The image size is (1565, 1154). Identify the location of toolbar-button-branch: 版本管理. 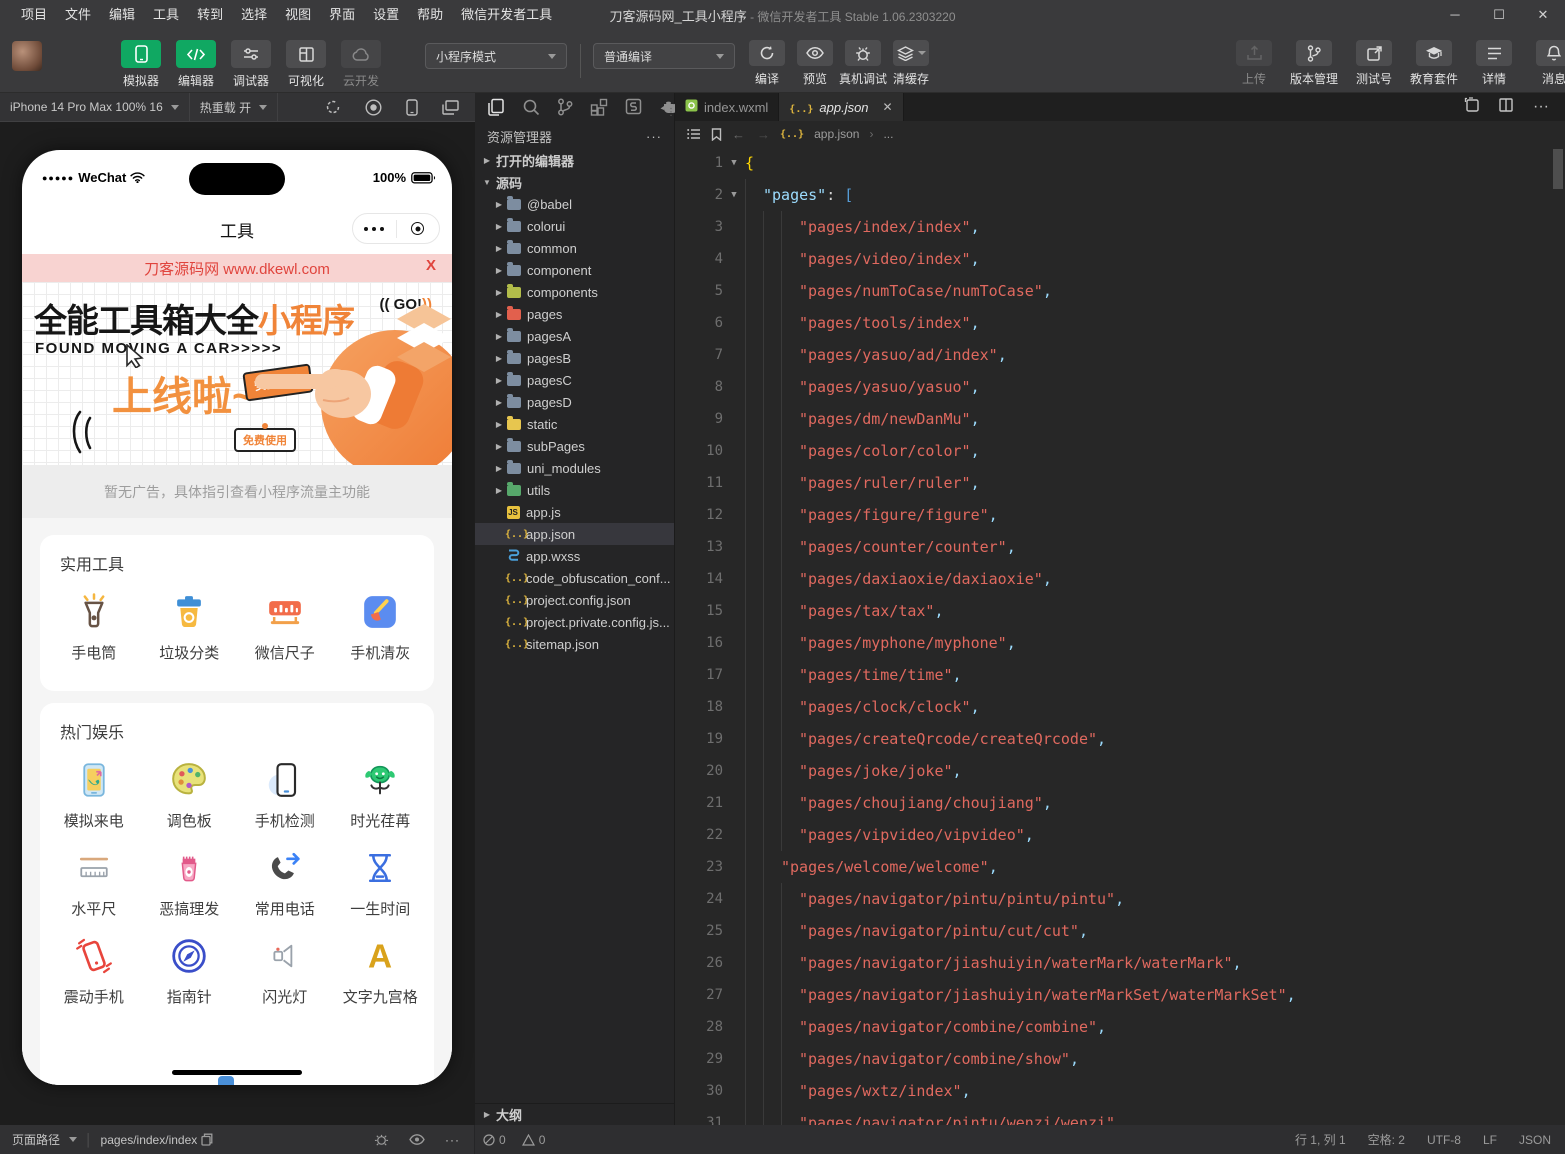
(1314, 63).